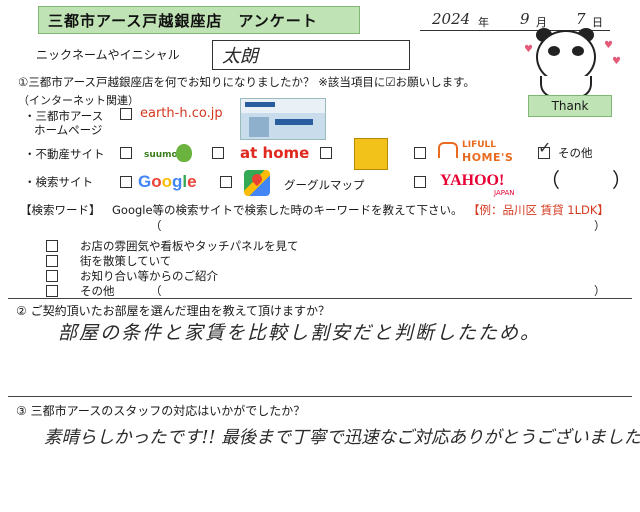  Describe the element at coordinates (108, 55) in the screenshot. I see `nickname-label: ニックネームやイニシャル` at that location.